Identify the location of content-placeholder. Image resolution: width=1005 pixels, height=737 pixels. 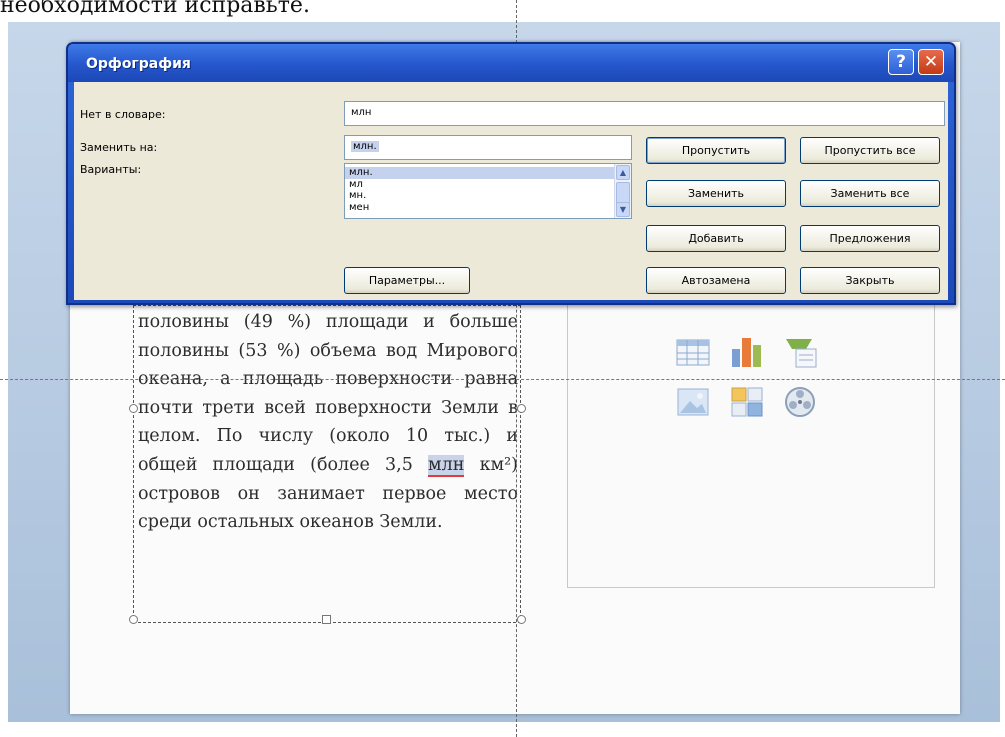
(751, 444).